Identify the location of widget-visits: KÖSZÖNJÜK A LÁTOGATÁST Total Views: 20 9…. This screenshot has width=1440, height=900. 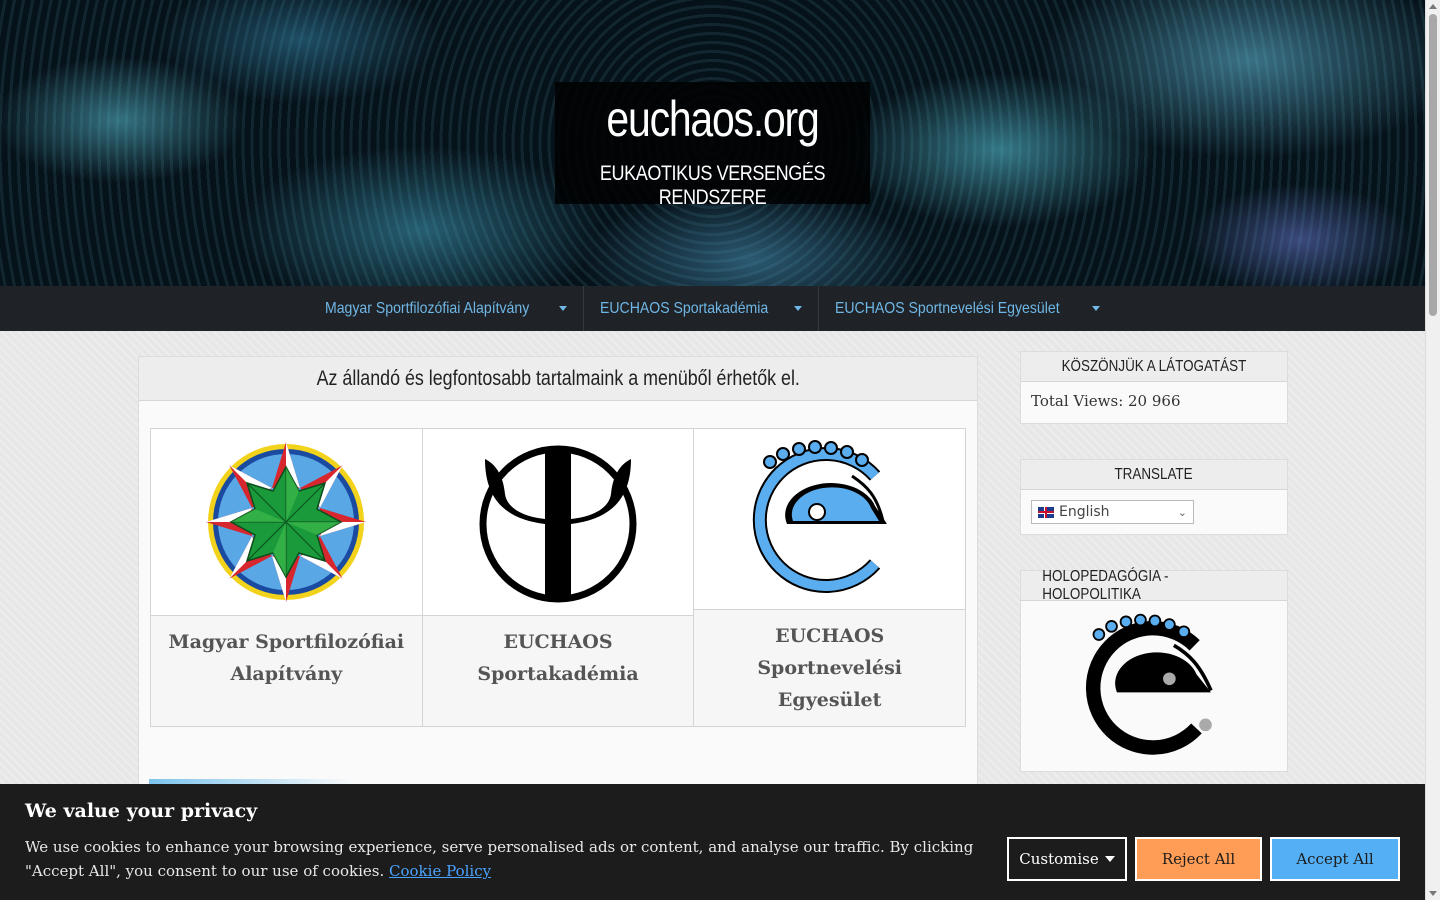
(1154, 387).